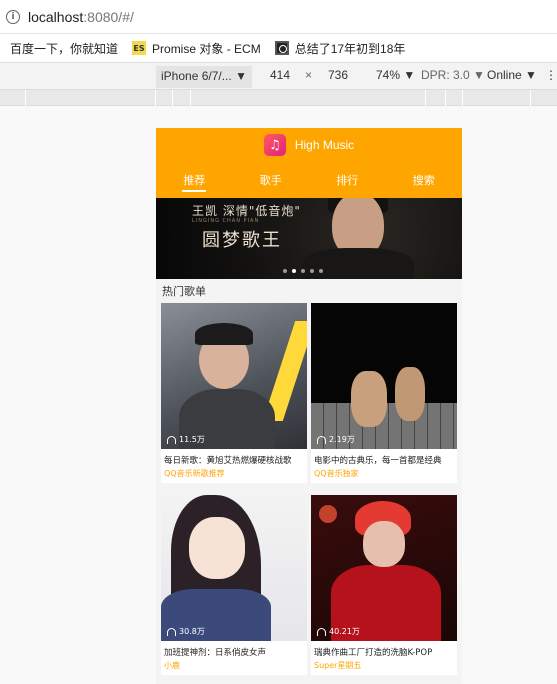 The image size is (557, 684). I want to click on es-badge-icon: ES, so click(139, 48).